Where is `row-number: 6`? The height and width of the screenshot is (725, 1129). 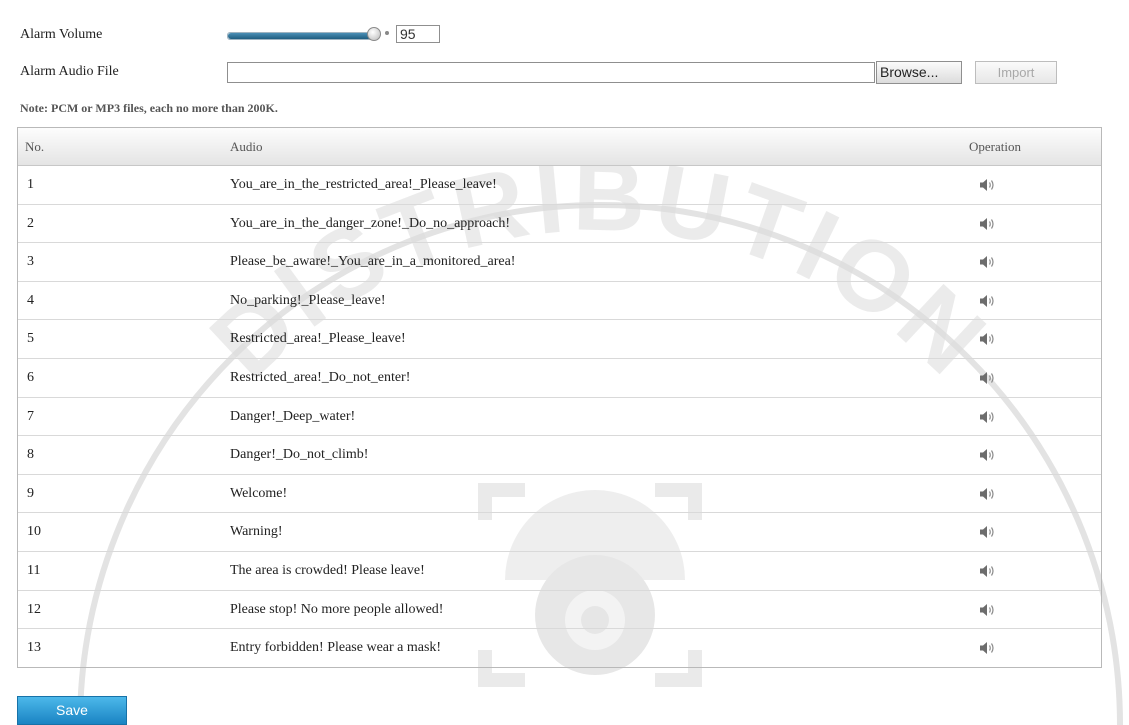
row-number: 6 is located at coordinates (30, 377).